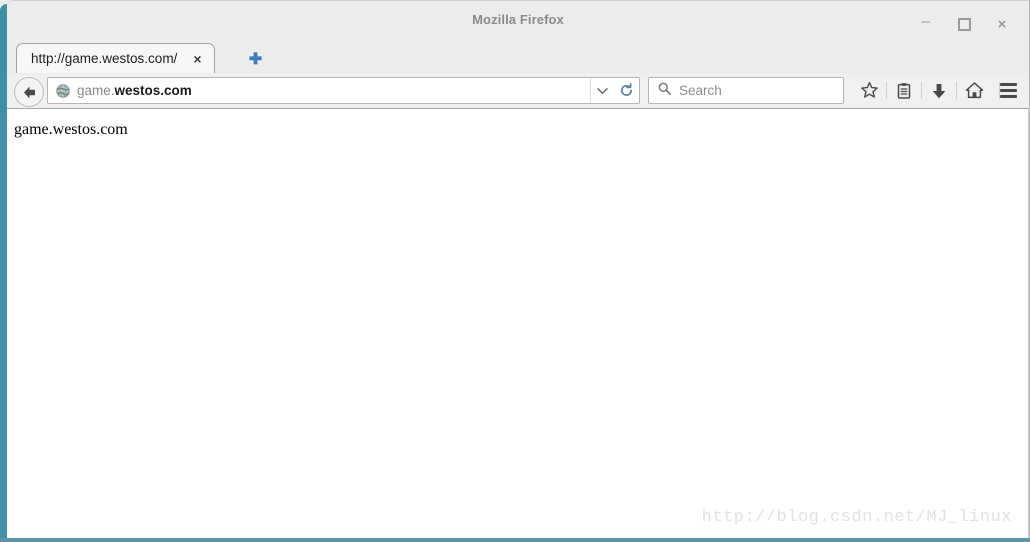  Describe the element at coordinates (71, 129) in the screenshot. I see `page-body-text: game.westos.com` at that location.